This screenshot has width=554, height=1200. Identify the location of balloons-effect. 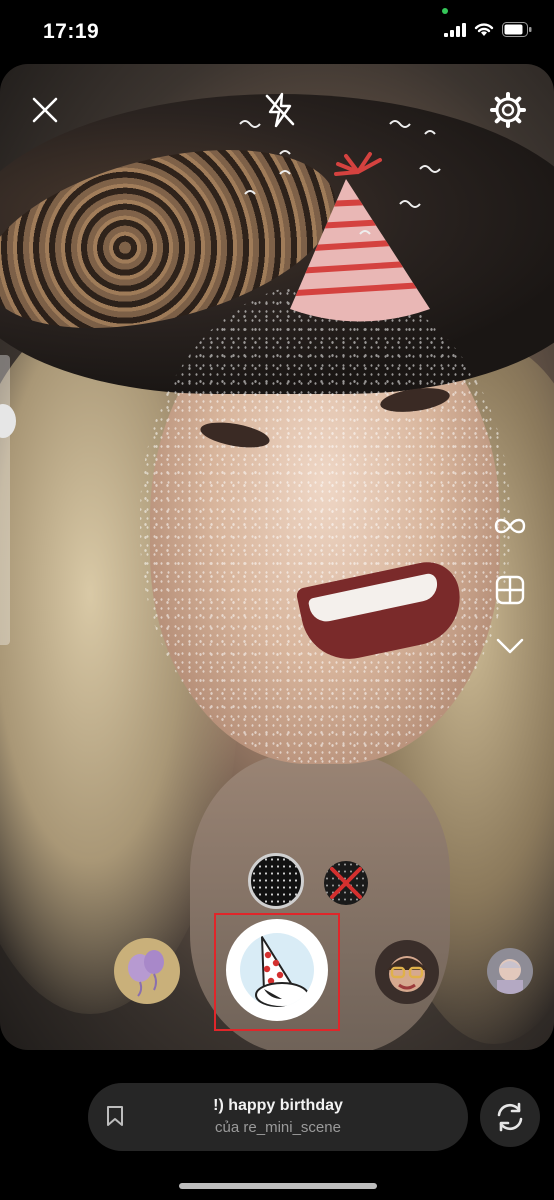
(147, 971).